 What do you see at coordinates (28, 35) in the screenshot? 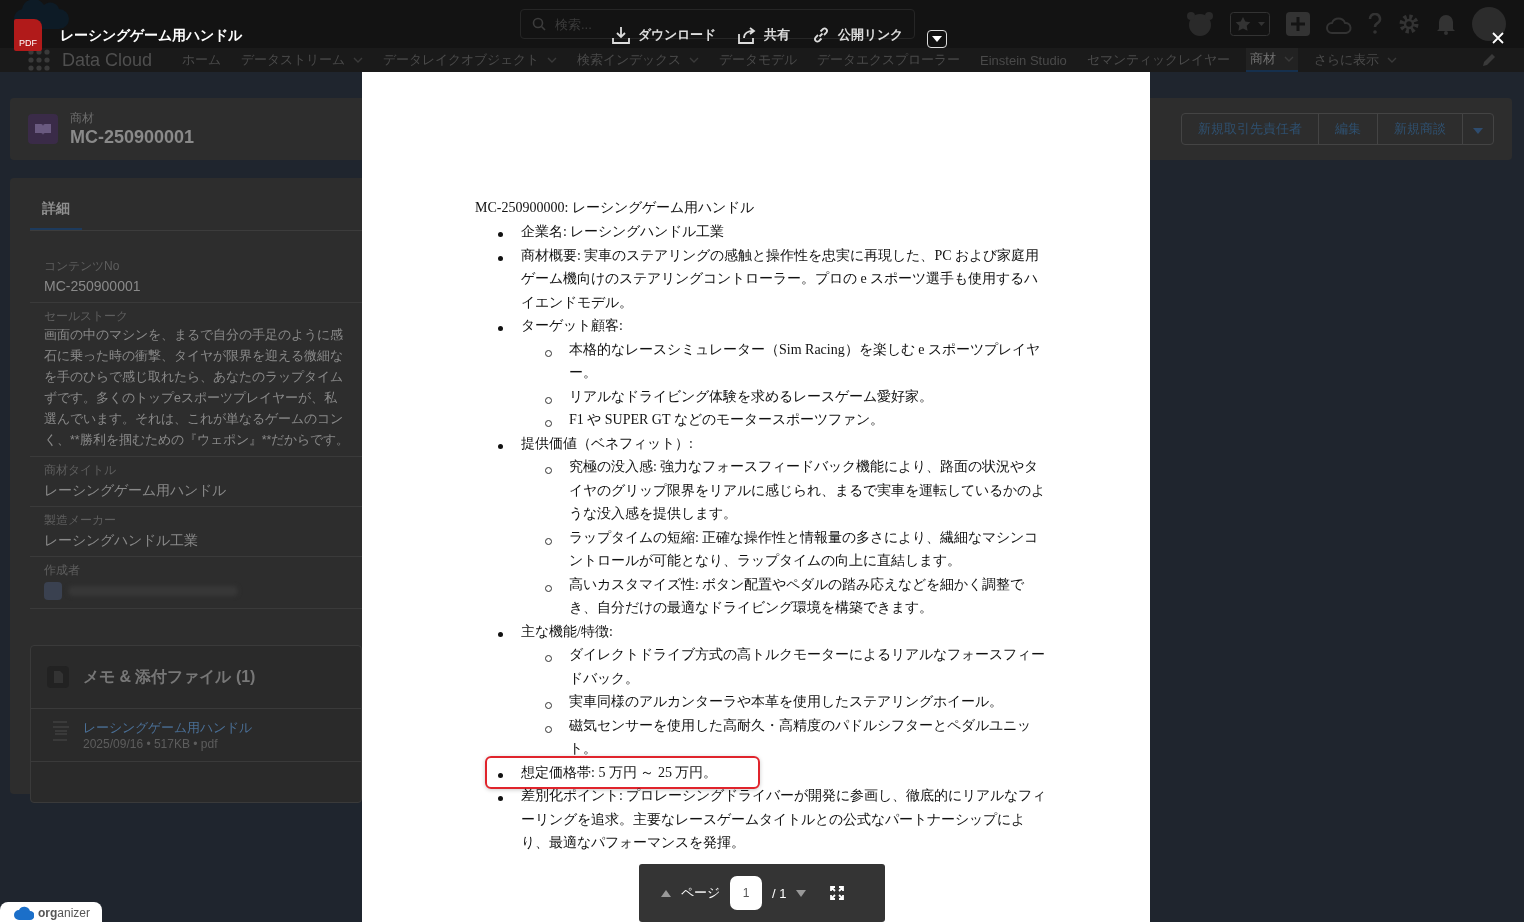
I see `pdf-file-icon: PDF` at bounding box center [28, 35].